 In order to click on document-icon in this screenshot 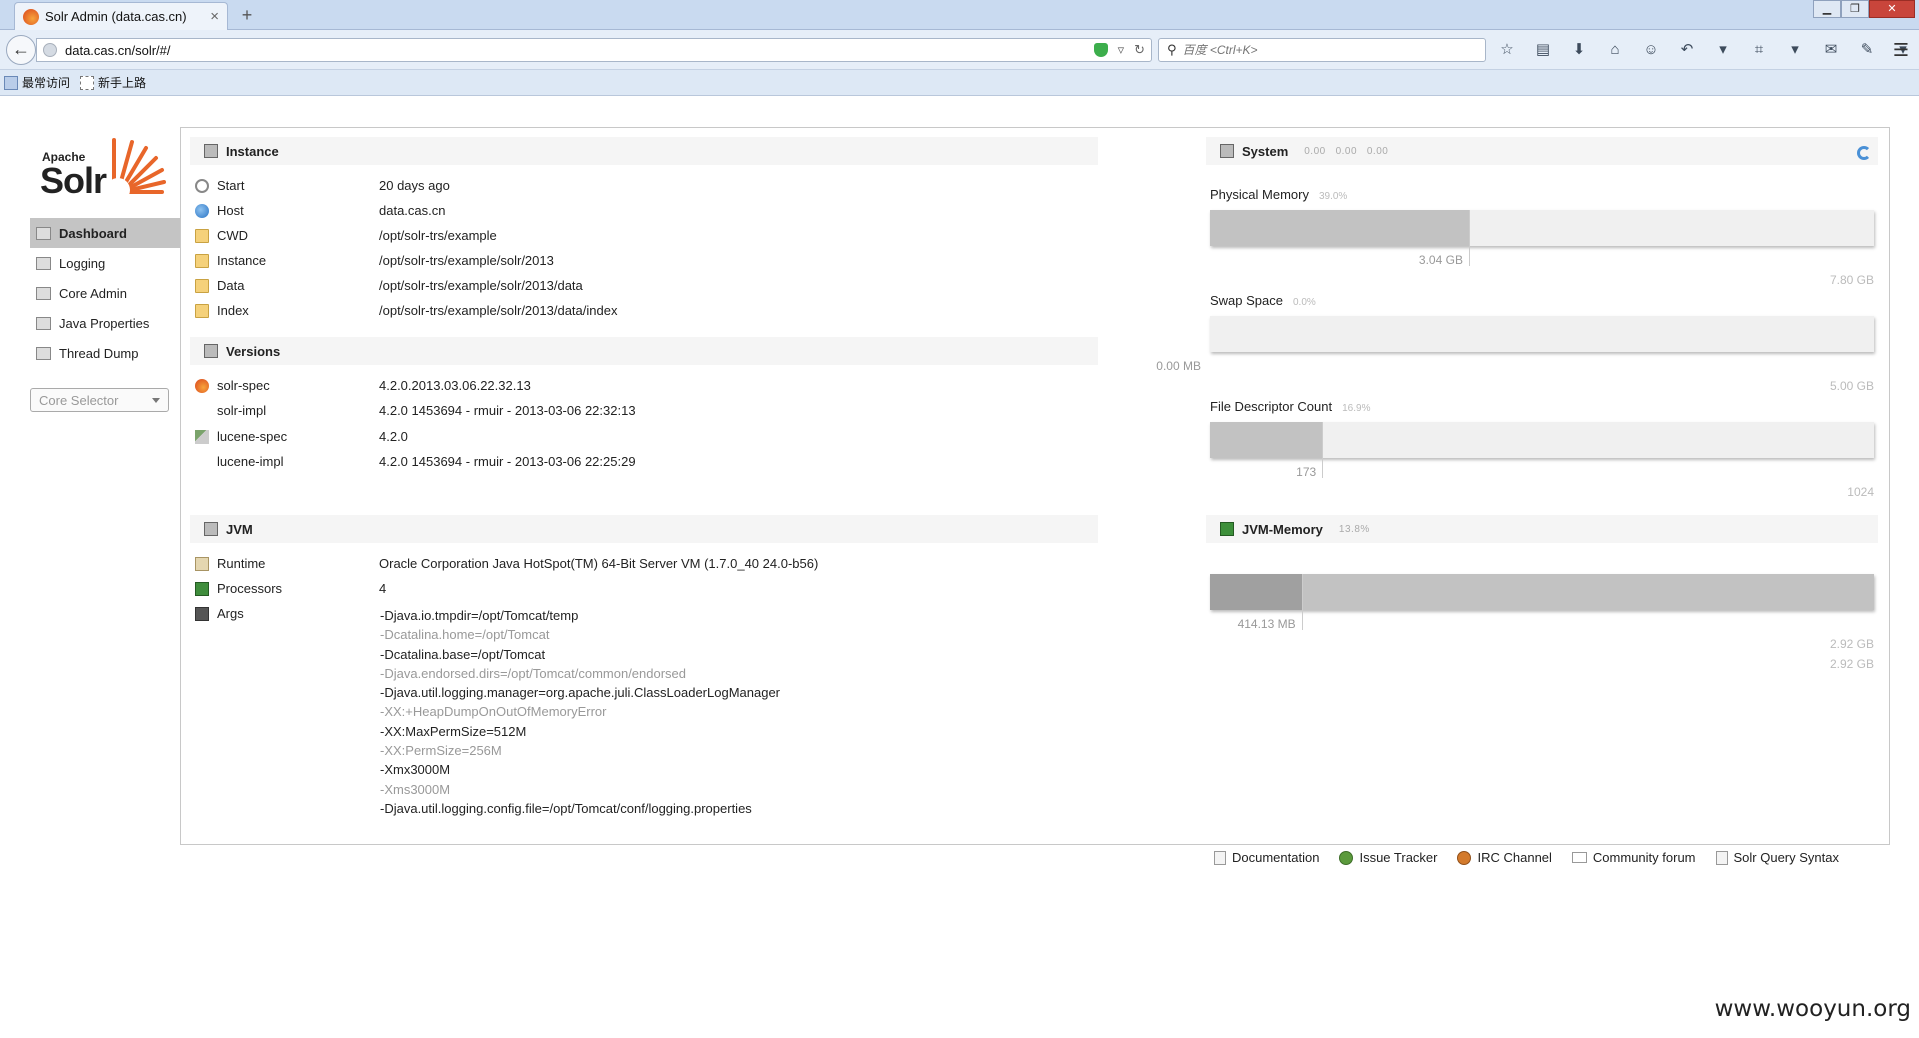, I will do `click(1220, 857)`.